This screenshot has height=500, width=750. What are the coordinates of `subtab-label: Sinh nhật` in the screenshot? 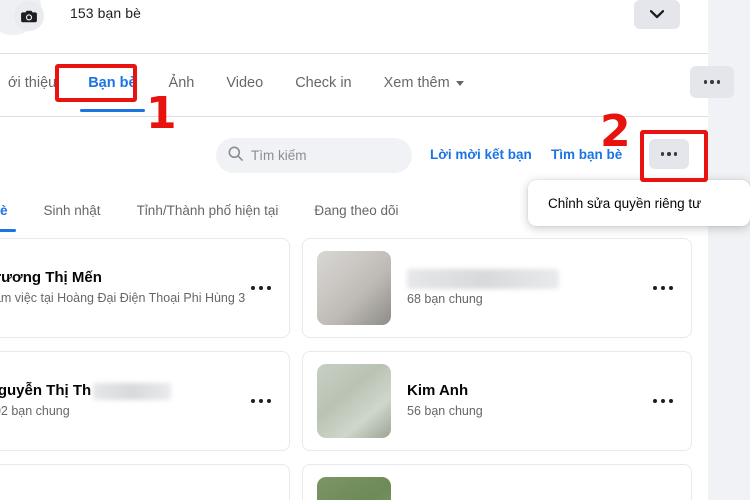 It's located at (72, 210).